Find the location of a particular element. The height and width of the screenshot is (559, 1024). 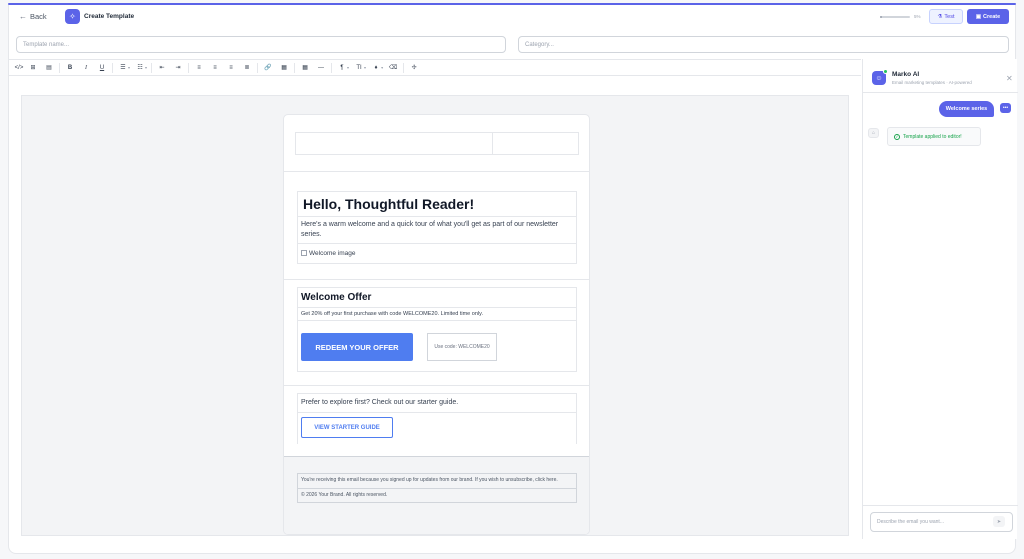

welcome-image: Welcome image is located at coordinates (437, 253).